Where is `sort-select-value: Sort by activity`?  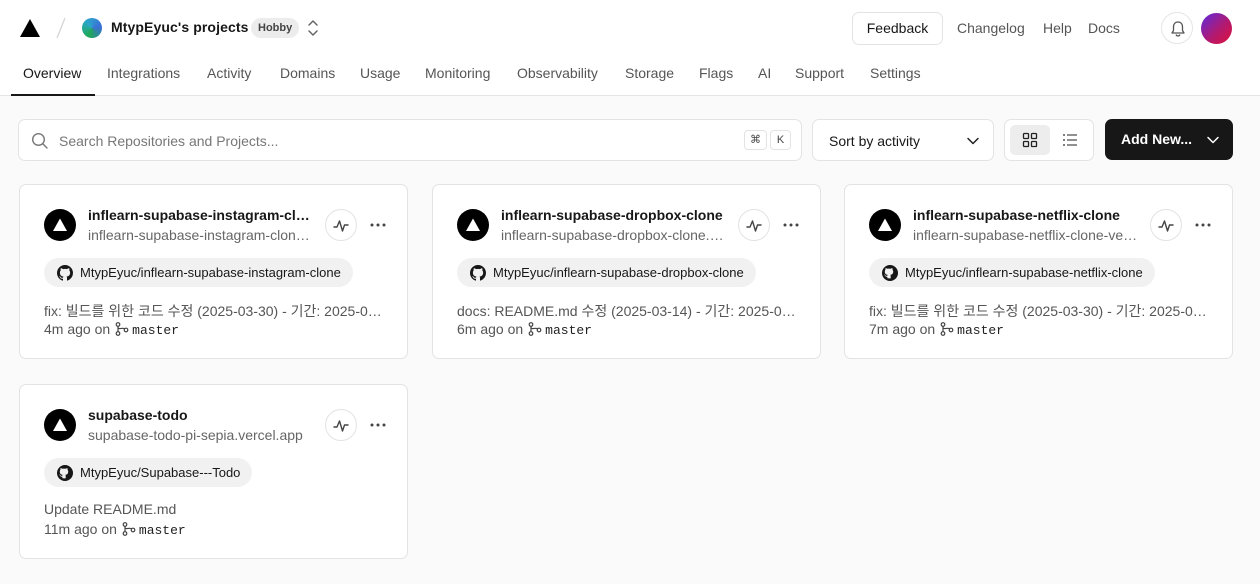
sort-select-value: Sort by activity is located at coordinates (875, 141).